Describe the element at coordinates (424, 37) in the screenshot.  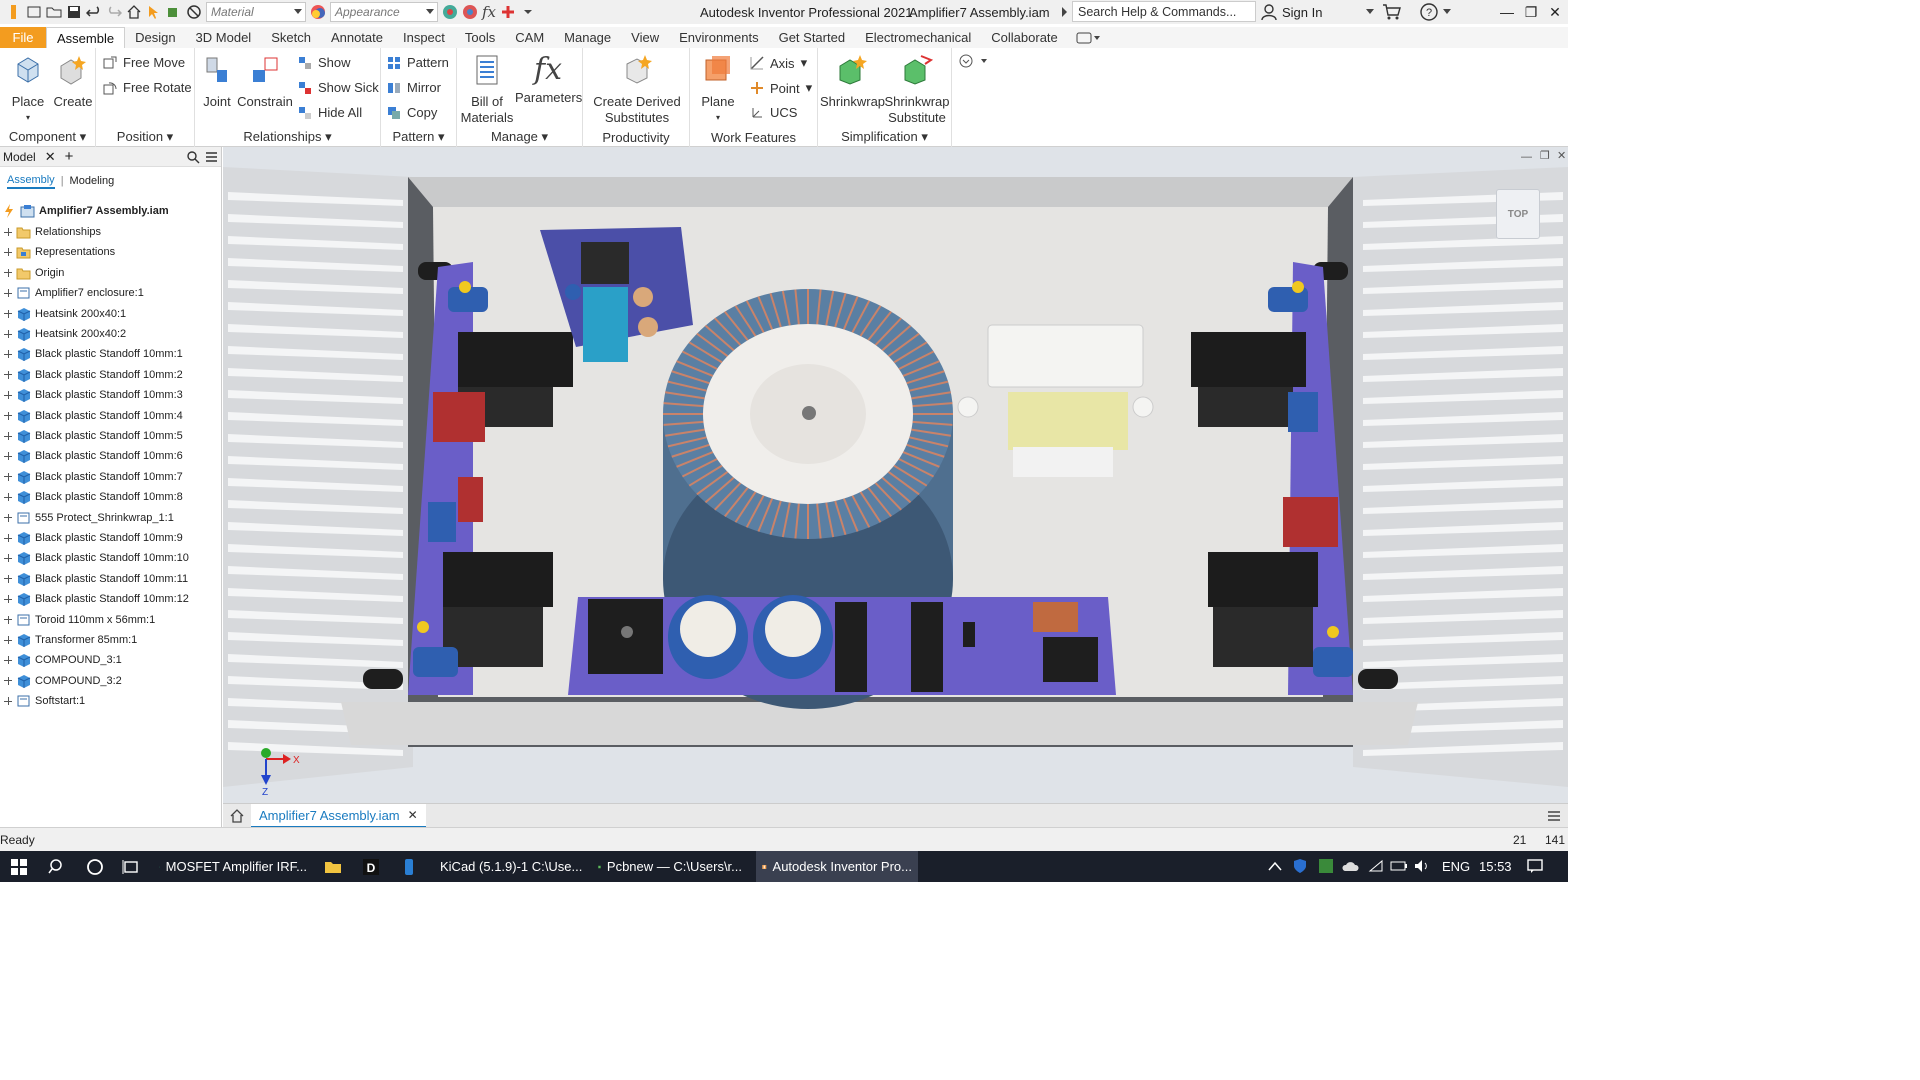
I see `tab-inspect: Inspect` at that location.